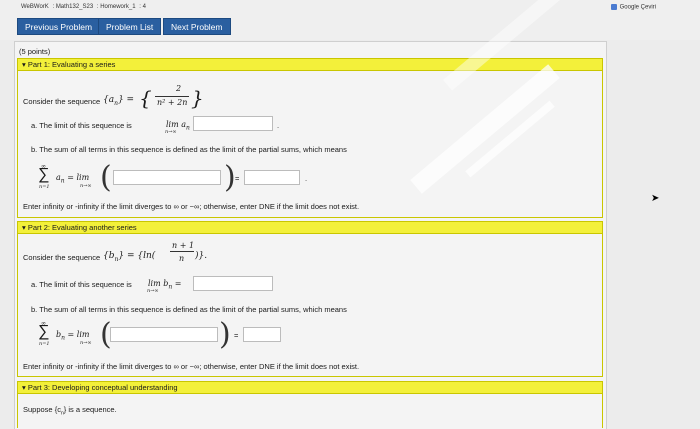  I want to click on part2-a-text: a. The limit of this sequence is, so click(81, 284).